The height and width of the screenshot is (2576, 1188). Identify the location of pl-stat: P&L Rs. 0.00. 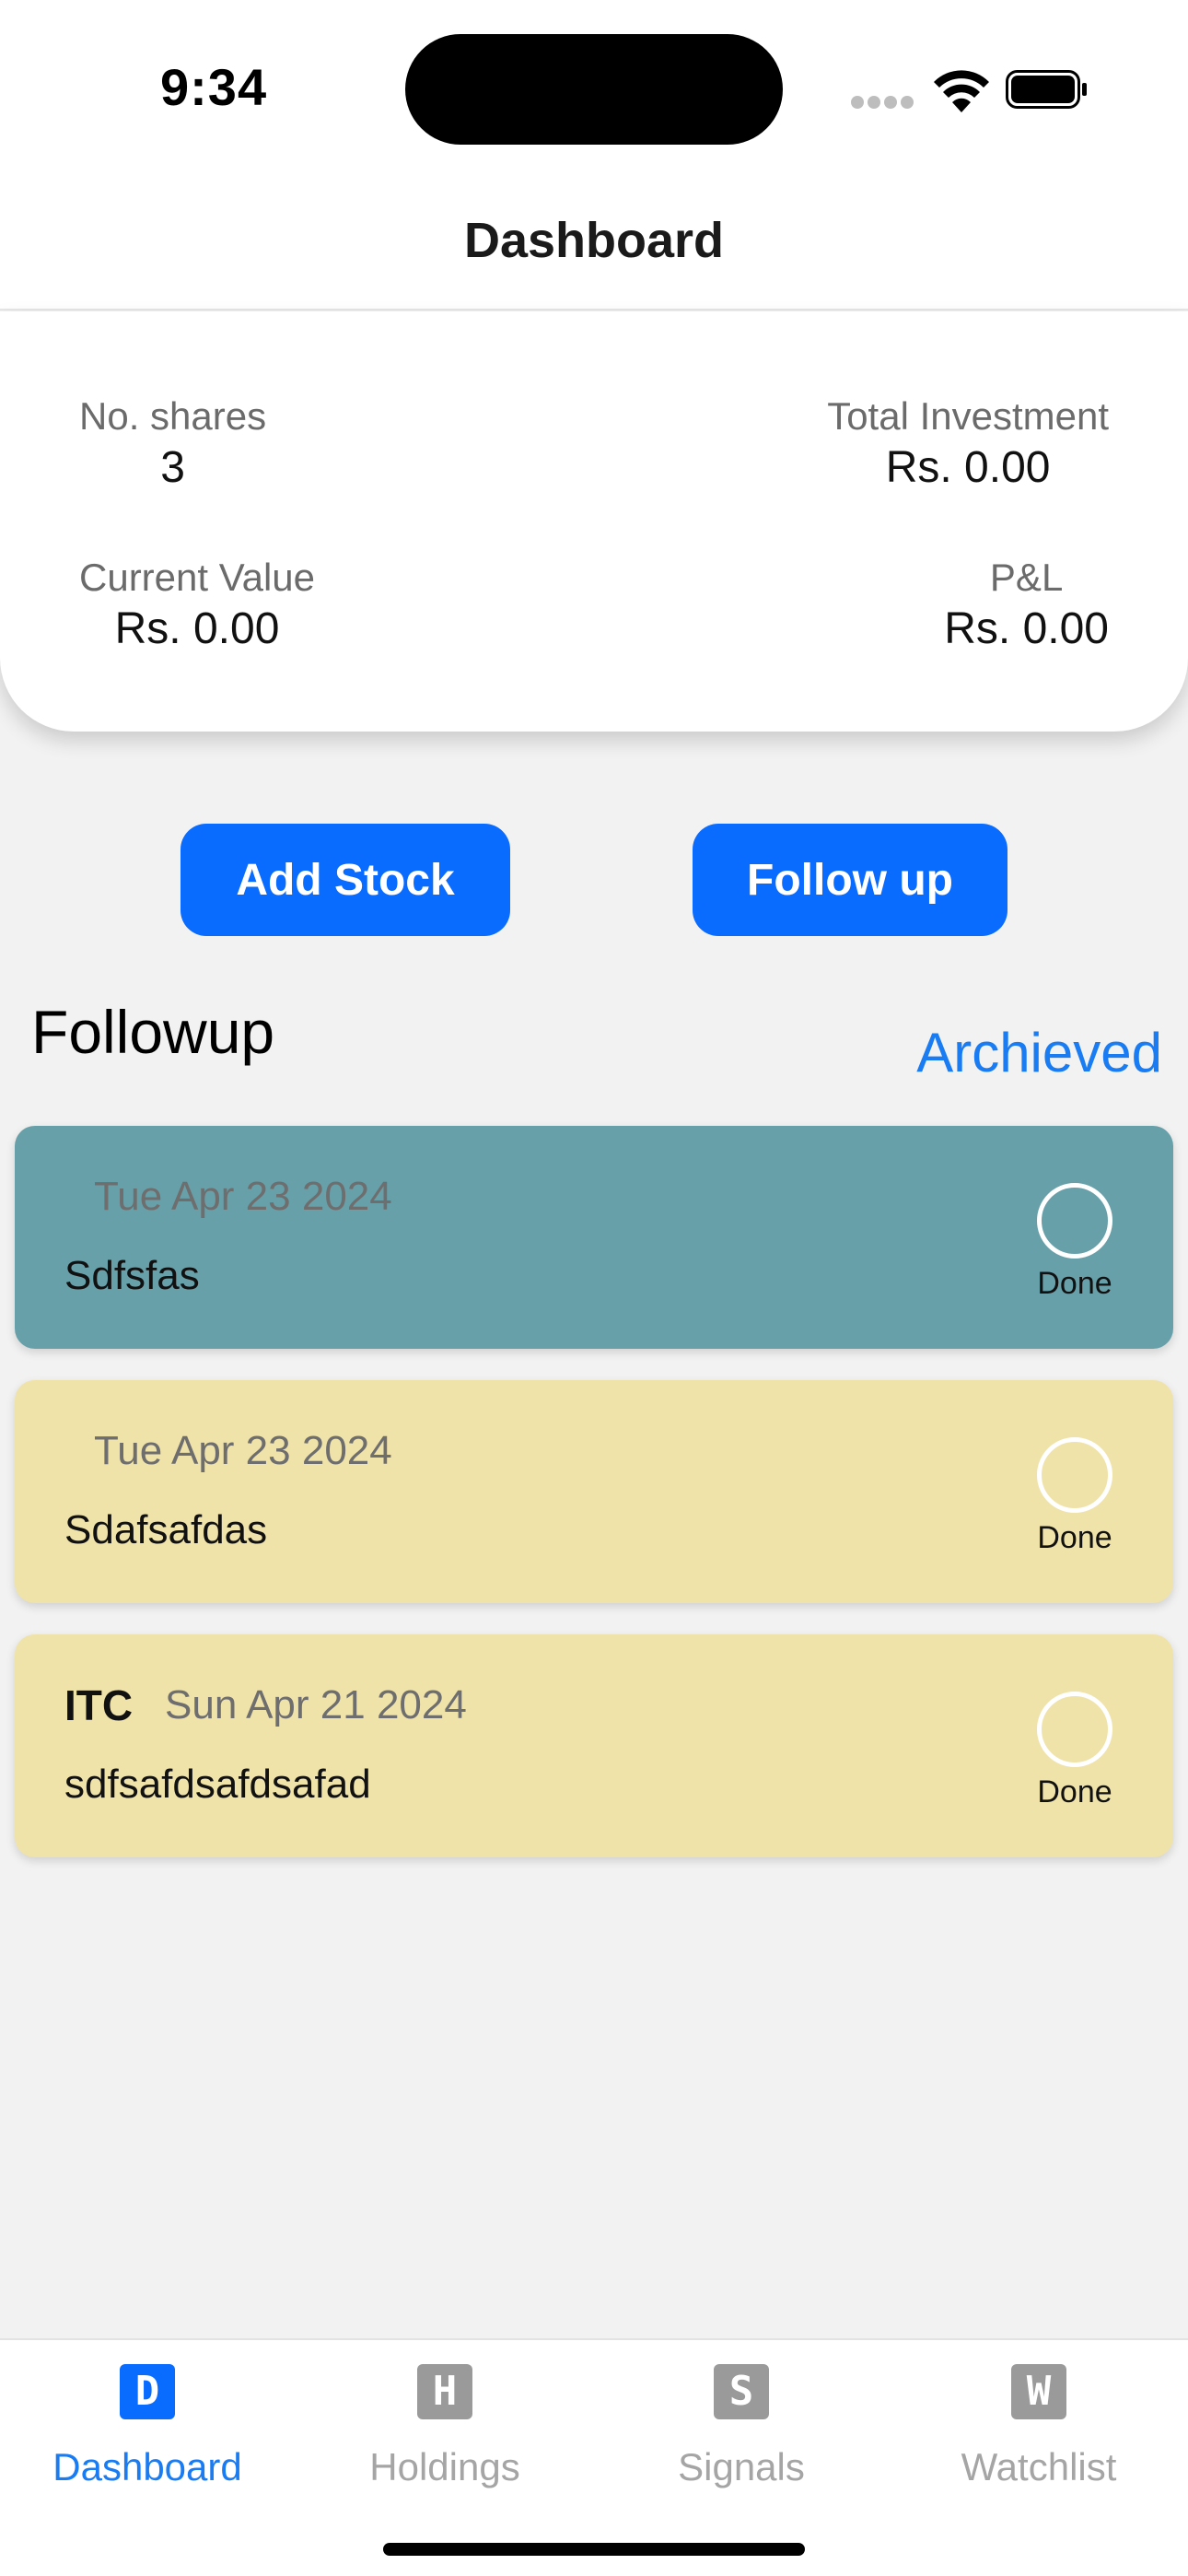
(1026, 605).